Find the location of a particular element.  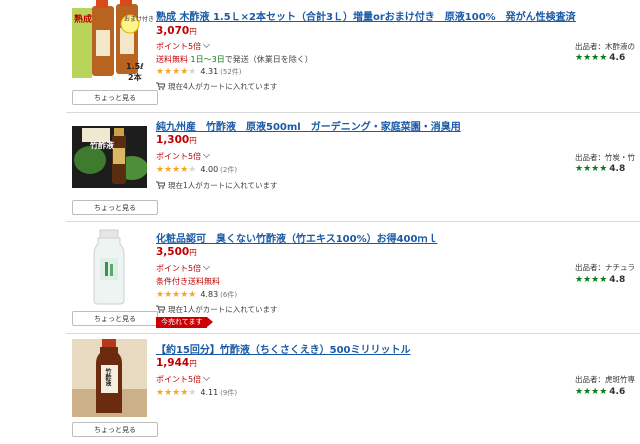

product-price: 1,300円 is located at coordinates (176, 140).